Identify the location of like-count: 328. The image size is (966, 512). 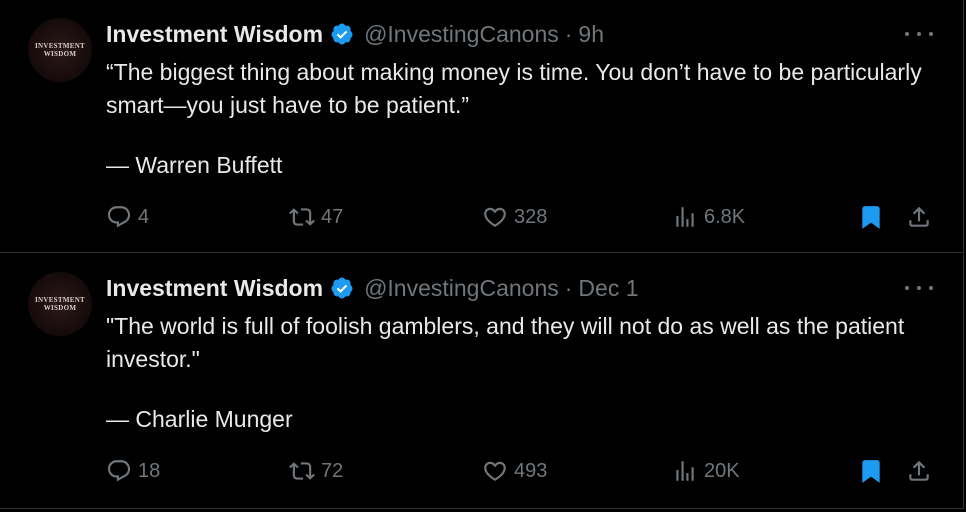
(531, 216).